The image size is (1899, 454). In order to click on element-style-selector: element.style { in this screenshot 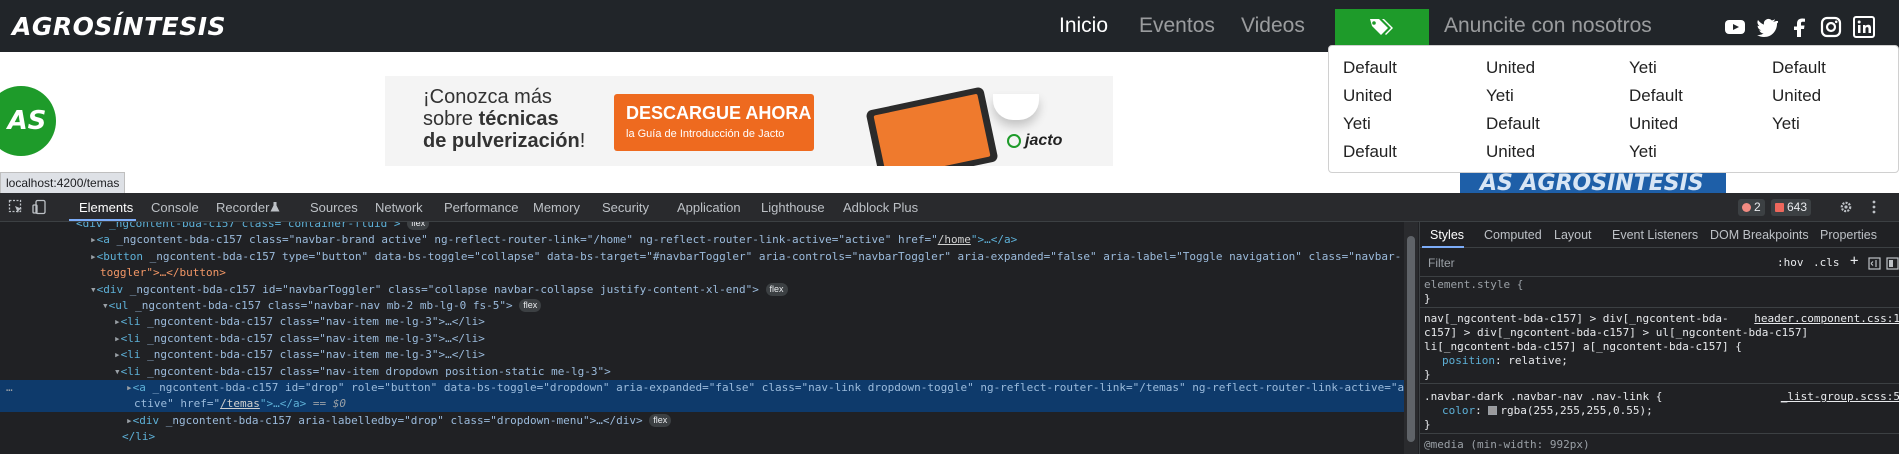, I will do `click(1473, 284)`.